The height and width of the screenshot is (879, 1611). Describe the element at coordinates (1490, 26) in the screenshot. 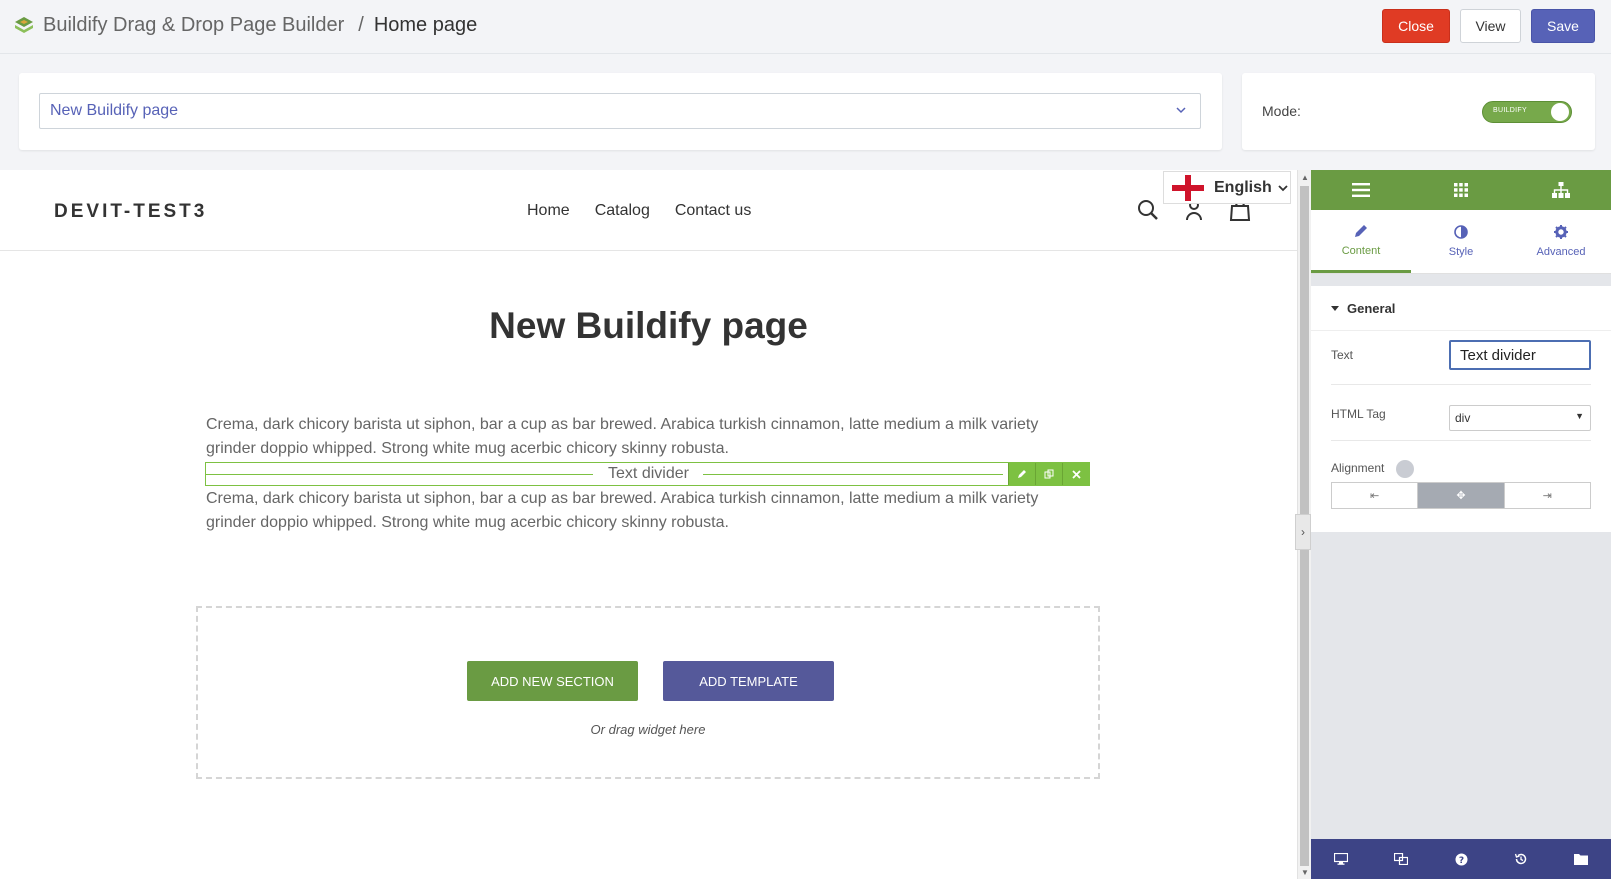

I see `view-button: View` at that location.